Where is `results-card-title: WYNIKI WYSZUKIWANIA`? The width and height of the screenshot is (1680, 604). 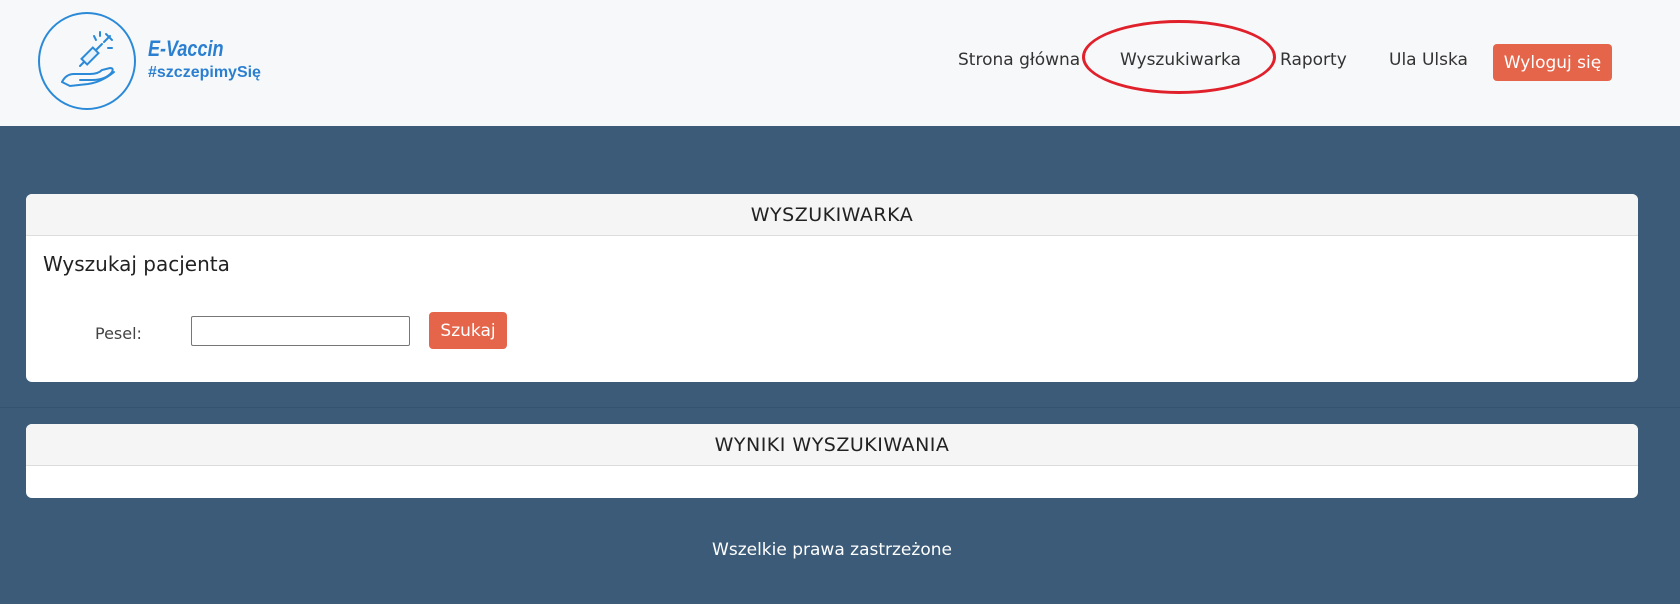 results-card-title: WYNIKI WYSZUKIWANIA is located at coordinates (832, 445).